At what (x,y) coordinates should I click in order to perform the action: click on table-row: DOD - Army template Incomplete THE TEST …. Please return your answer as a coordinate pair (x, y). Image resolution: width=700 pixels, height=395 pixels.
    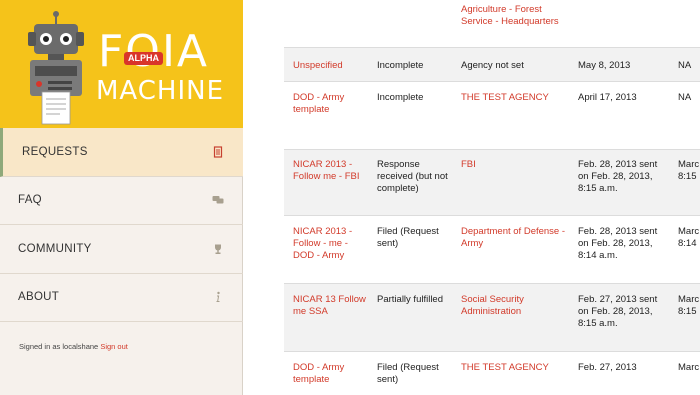
    Looking at the image, I should click on (492, 116).